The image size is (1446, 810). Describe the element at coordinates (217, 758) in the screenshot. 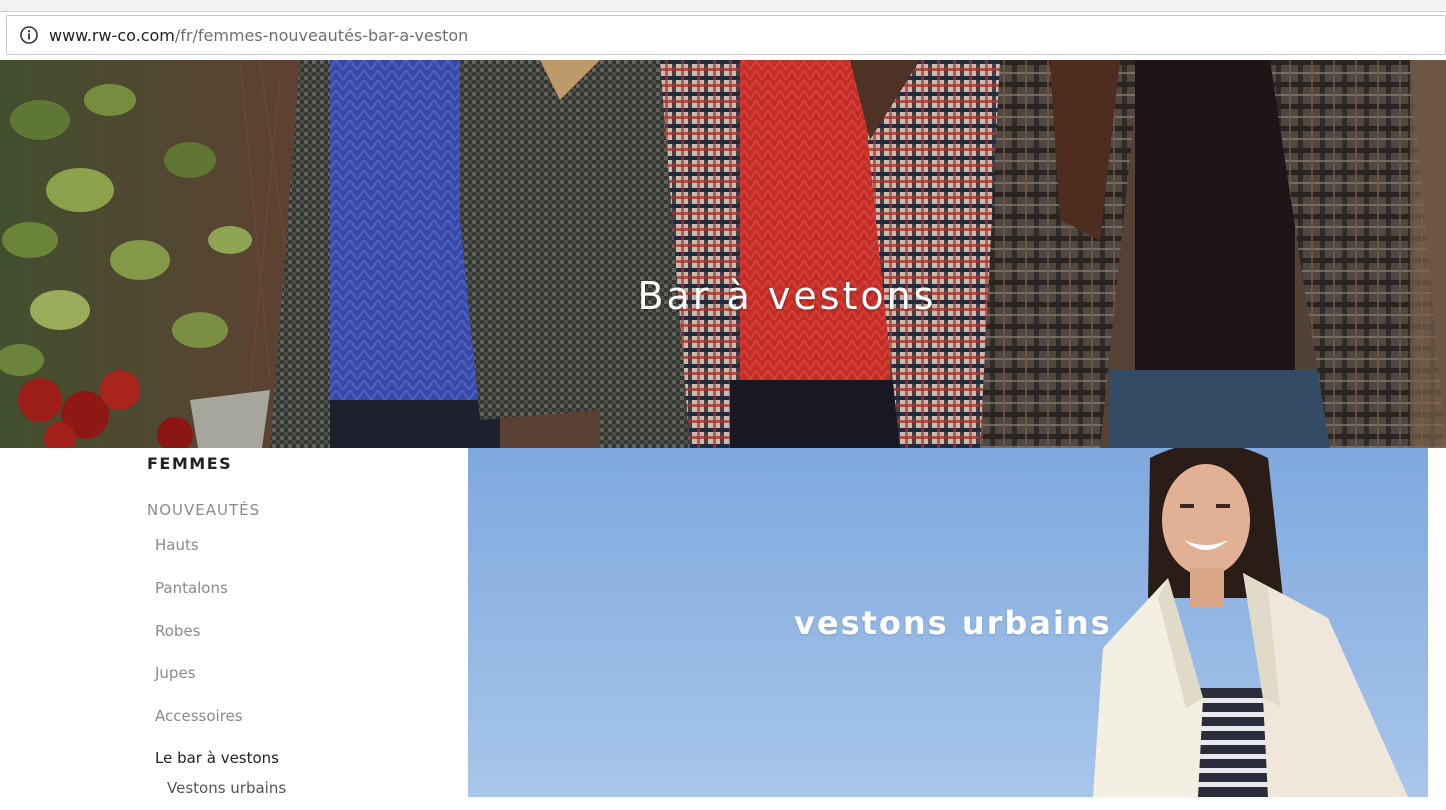

I see `nav-item-bar-a-vestons: Le bar à vestons` at that location.